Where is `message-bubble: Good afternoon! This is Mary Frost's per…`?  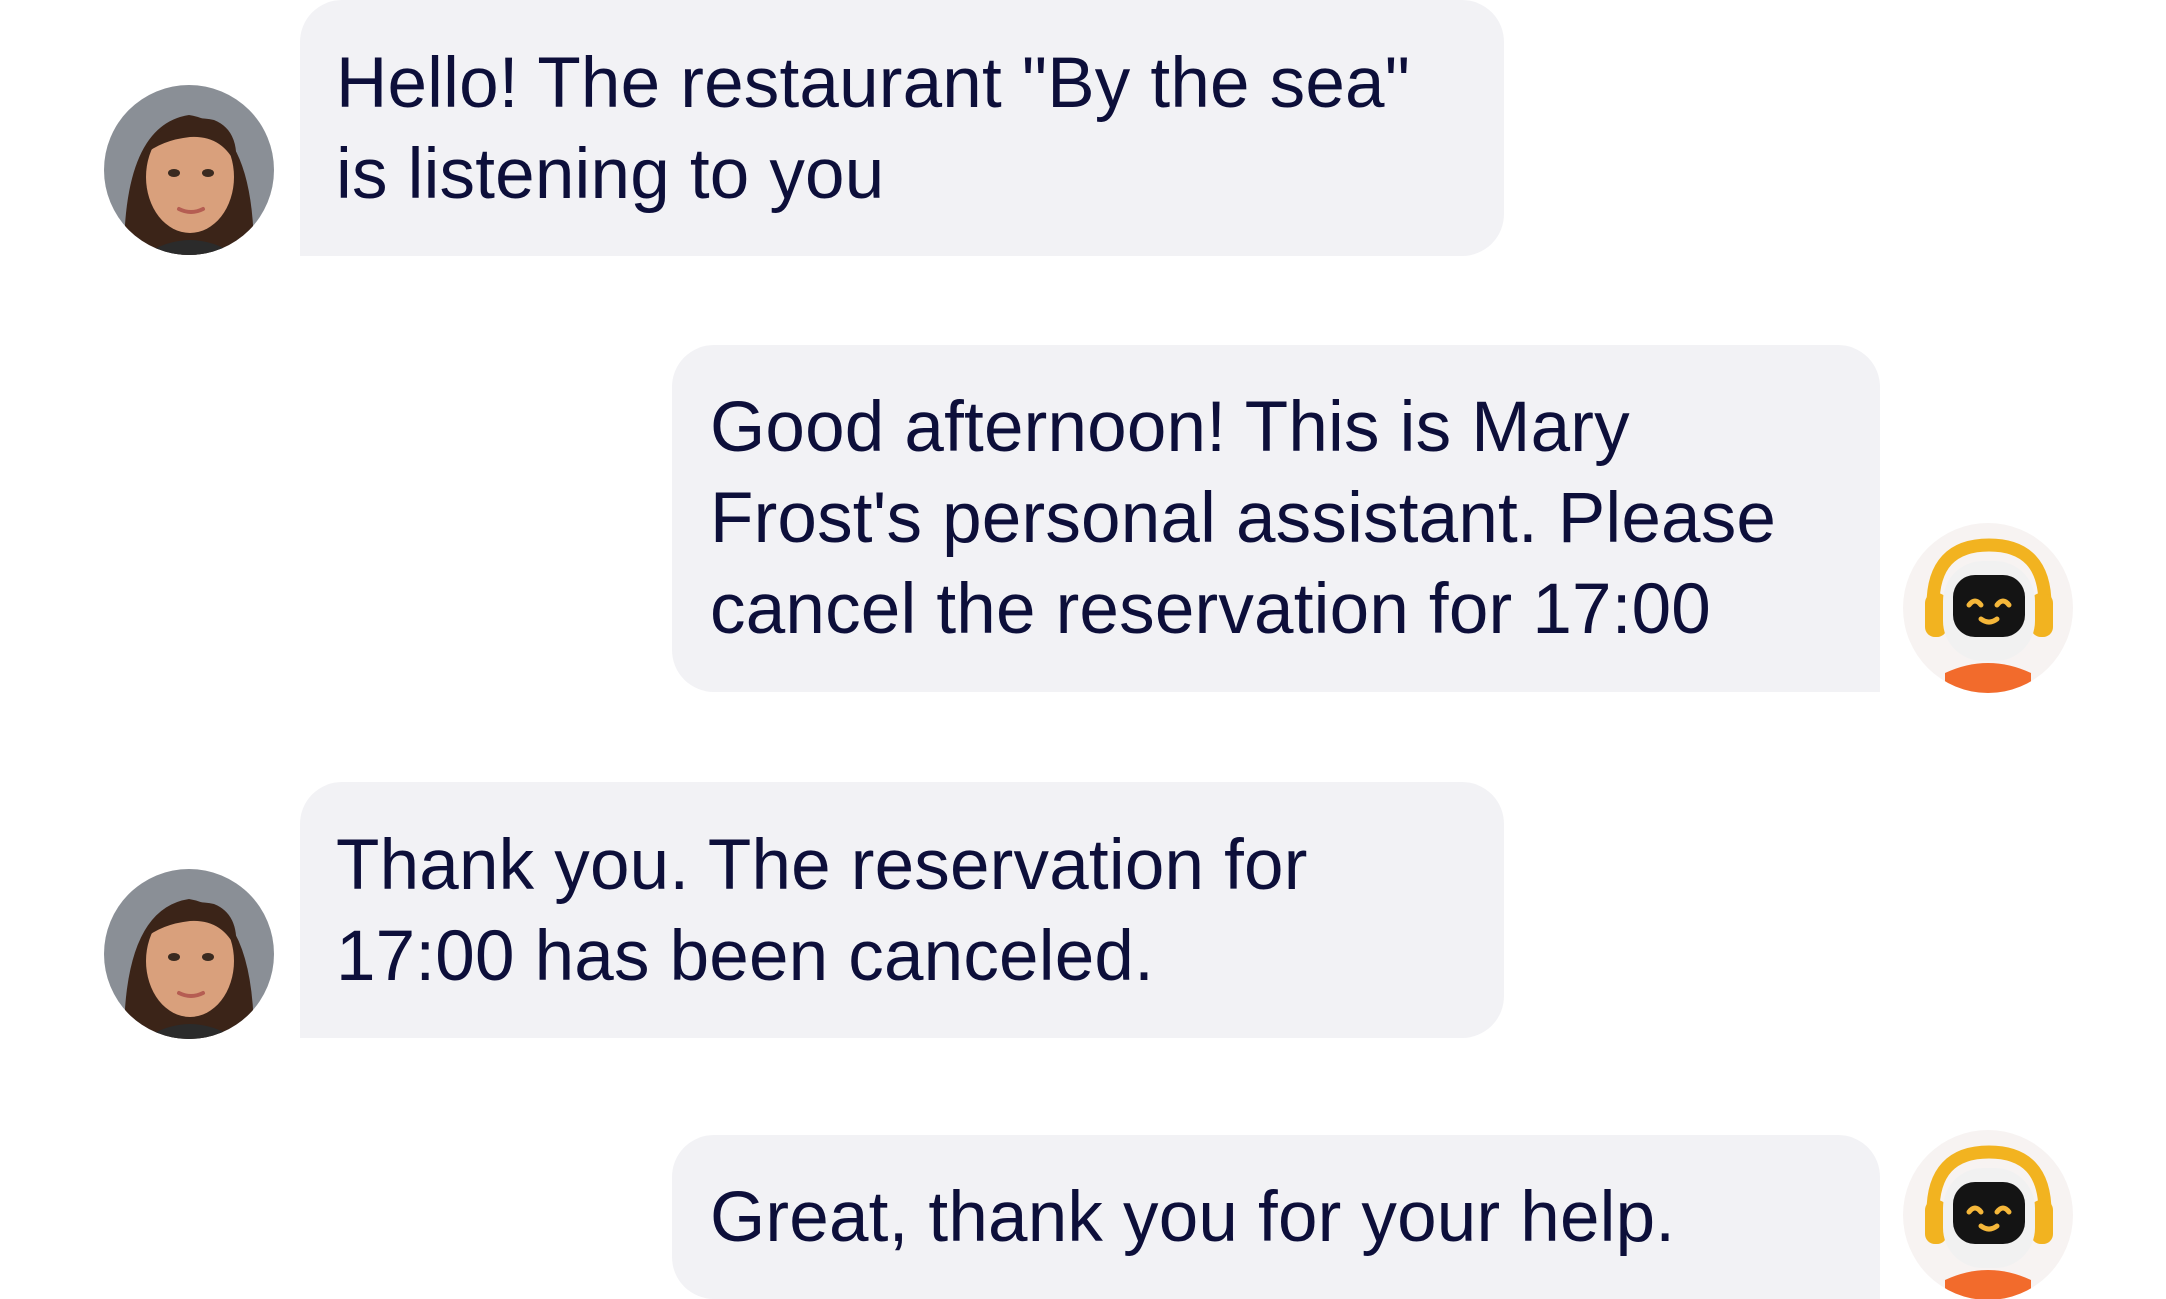 message-bubble: Good afternoon! This is Mary Frost's per… is located at coordinates (1276, 518).